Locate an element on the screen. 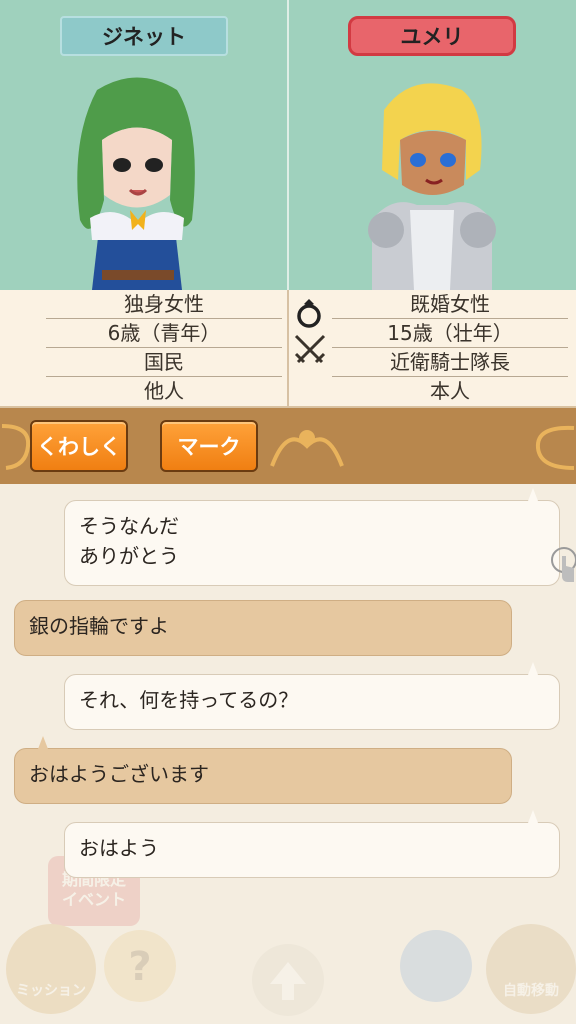 The width and height of the screenshot is (576, 1024). chat-line: ありがとう is located at coordinates (129, 556).